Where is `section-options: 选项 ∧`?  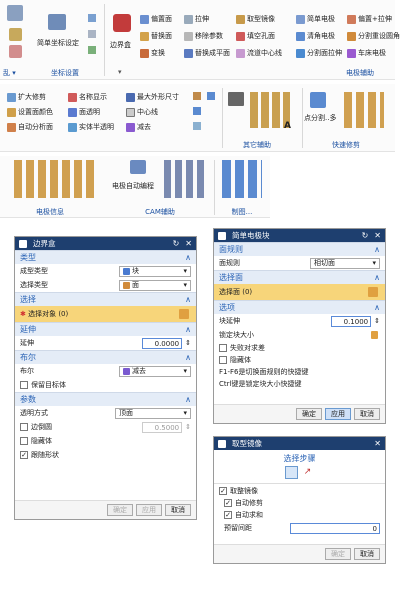
section-options: 选项 ∧ is located at coordinates (299, 307).